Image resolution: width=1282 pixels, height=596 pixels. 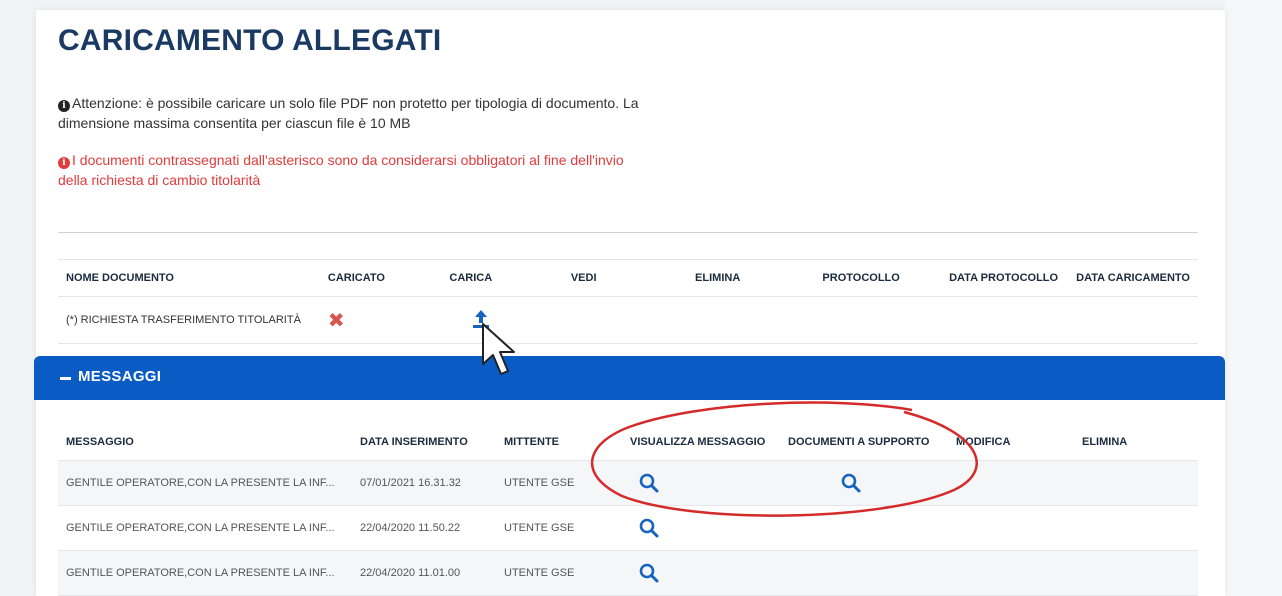 I want to click on document-name: (*) RICHIESTA TRASFERIMENTO TITOLARITÀ, so click(x=189, y=320).